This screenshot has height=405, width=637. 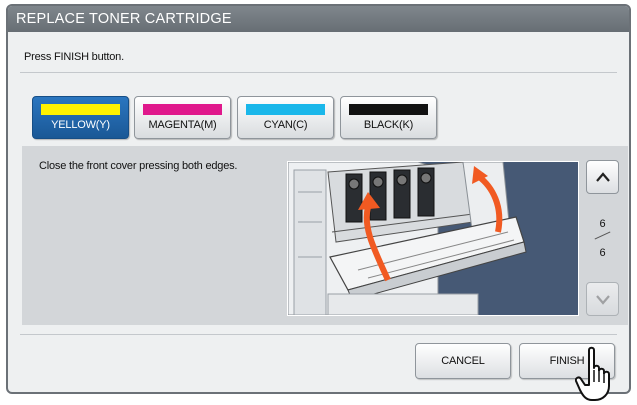 I want to click on tab-black: BLACK(K), so click(x=388, y=117).